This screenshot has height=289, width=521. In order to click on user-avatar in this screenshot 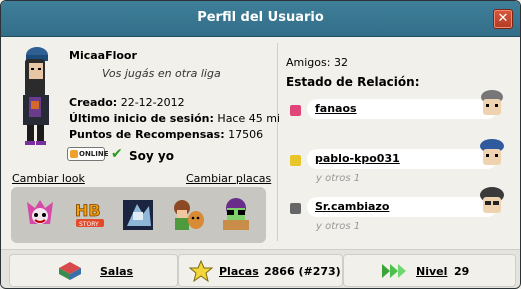, I will do `click(36, 96)`.